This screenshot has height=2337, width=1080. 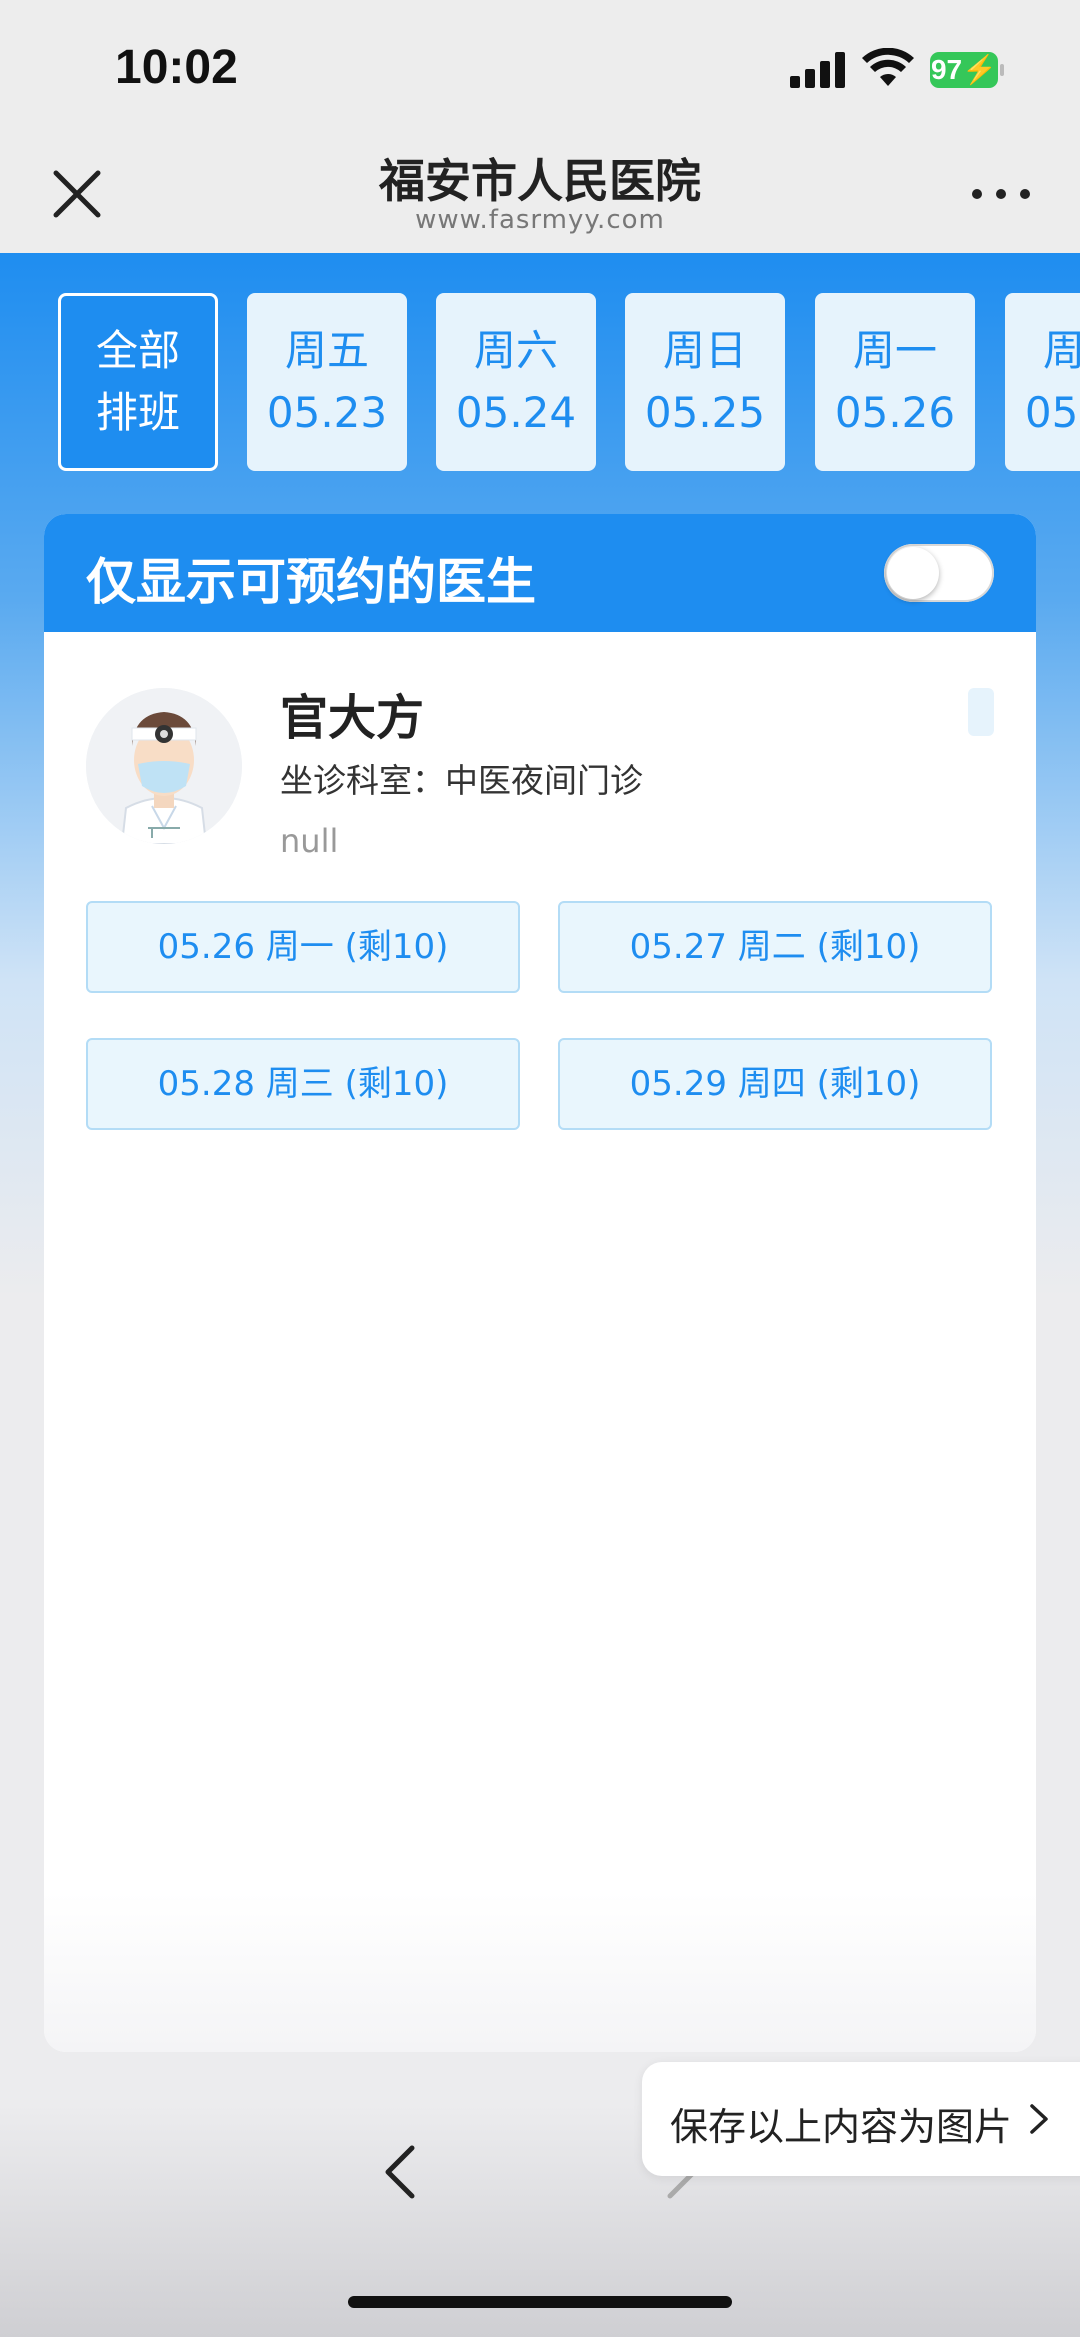 What do you see at coordinates (1052, 412) in the screenshot?
I see `tab-line2: 05.27` at bounding box center [1052, 412].